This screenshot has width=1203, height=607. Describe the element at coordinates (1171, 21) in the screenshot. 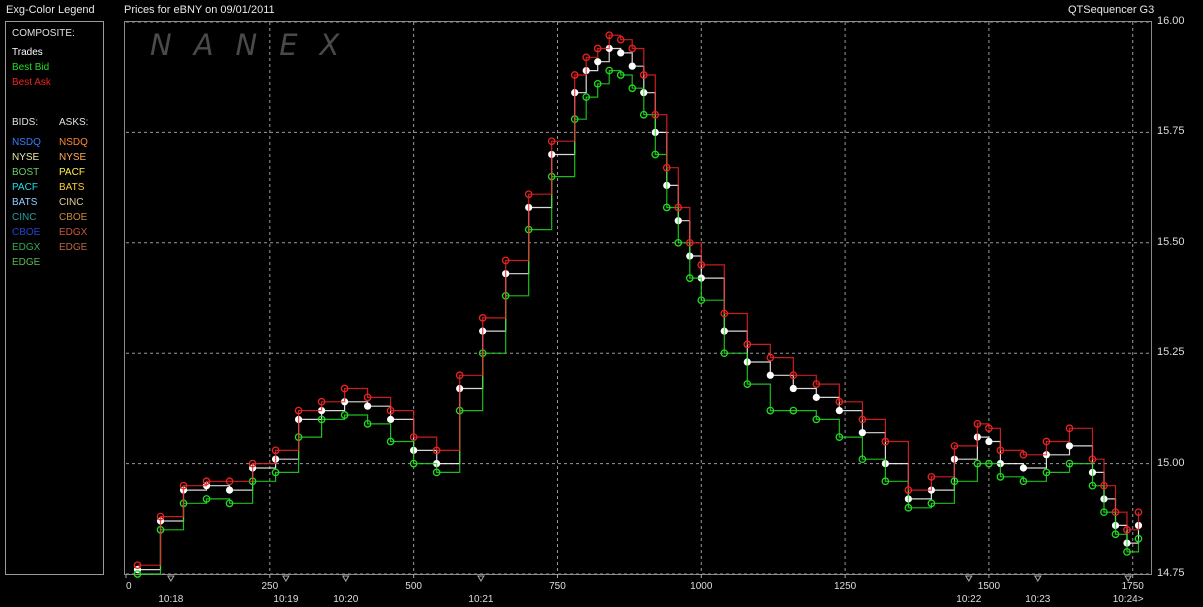

I see `y-tick-label: 16.00` at that location.